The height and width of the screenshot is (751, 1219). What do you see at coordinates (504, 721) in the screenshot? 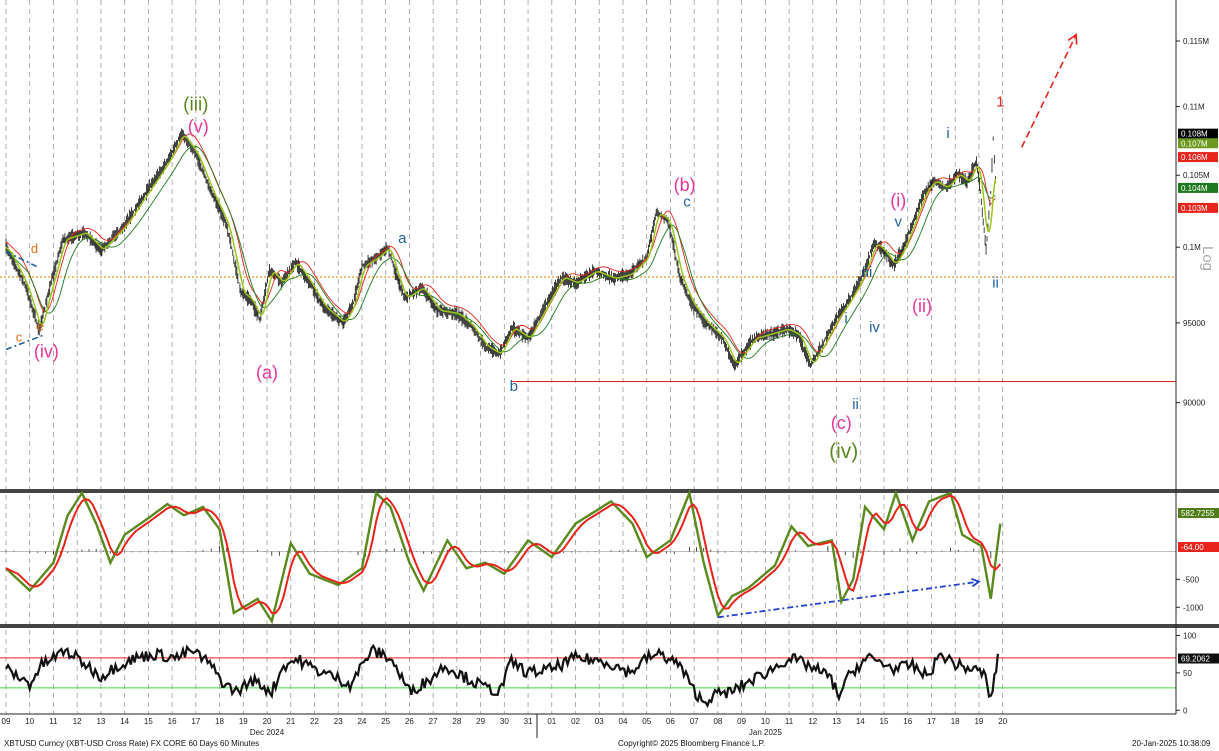
I see `day-tick-label: 30` at bounding box center [504, 721].